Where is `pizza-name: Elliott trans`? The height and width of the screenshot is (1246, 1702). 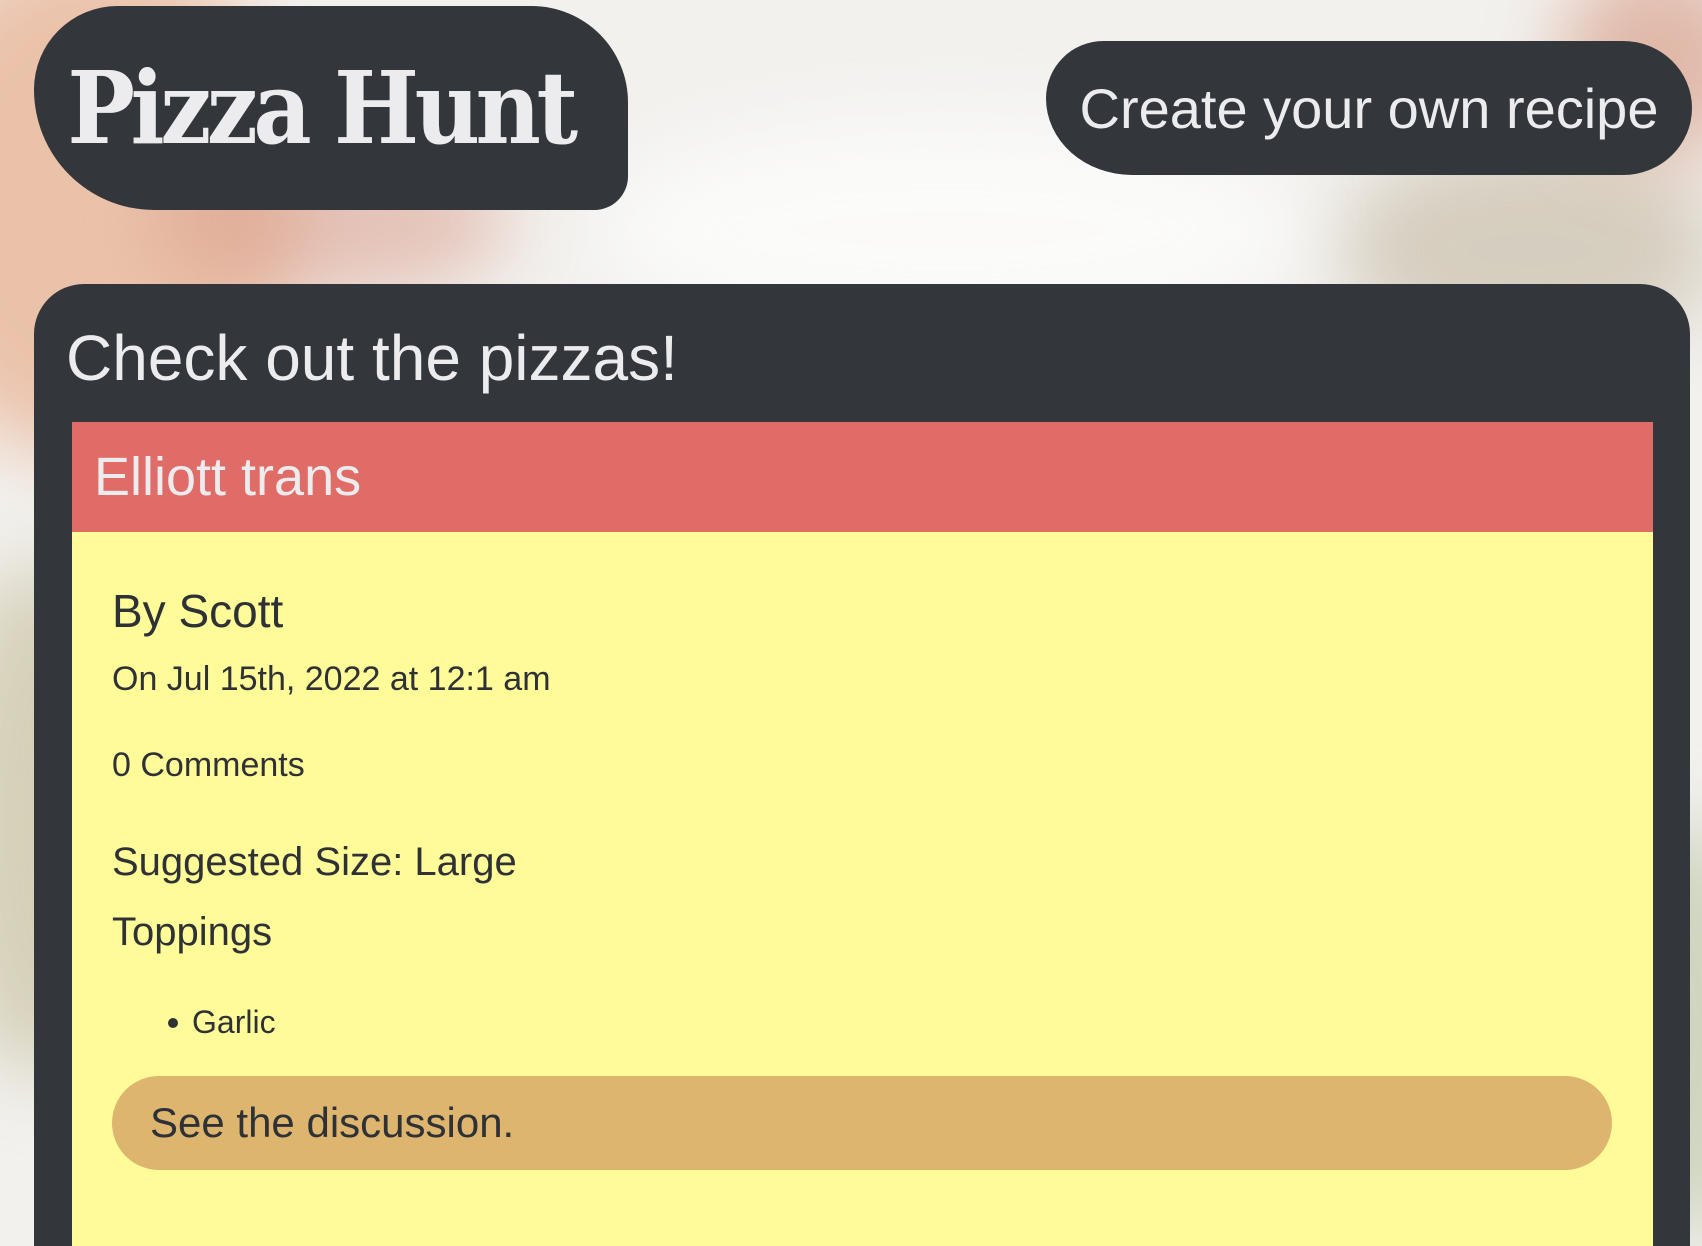 pizza-name: Elliott trans is located at coordinates (228, 477).